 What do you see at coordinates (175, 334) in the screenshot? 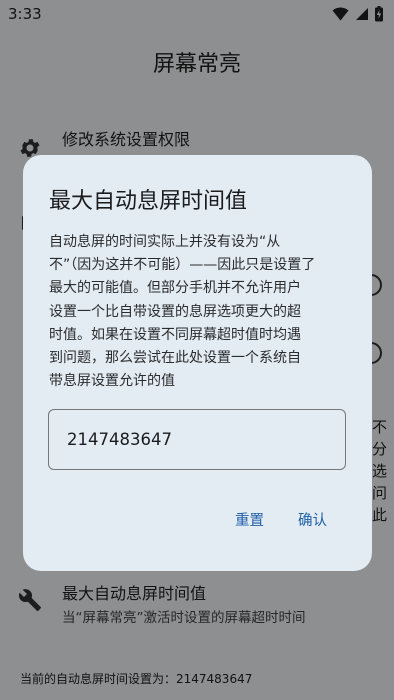
I see `dialog-body-line: 时值。如果在设置不同屏幕超时值时均遇` at bounding box center [175, 334].